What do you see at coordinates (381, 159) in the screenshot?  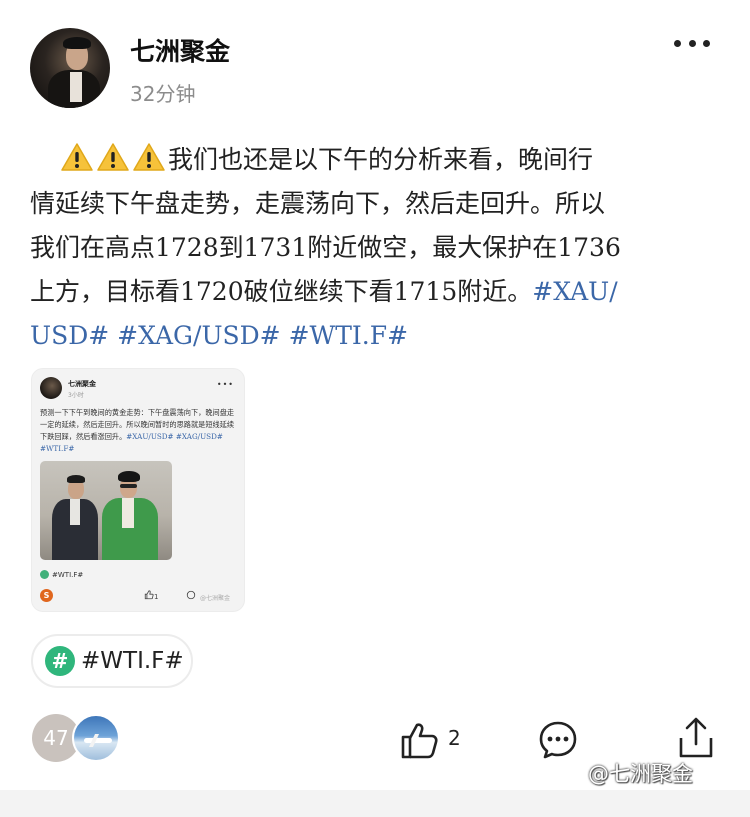 I see `post-text-line-1: 我们也还是以下午的分析来看，晚间行` at bounding box center [381, 159].